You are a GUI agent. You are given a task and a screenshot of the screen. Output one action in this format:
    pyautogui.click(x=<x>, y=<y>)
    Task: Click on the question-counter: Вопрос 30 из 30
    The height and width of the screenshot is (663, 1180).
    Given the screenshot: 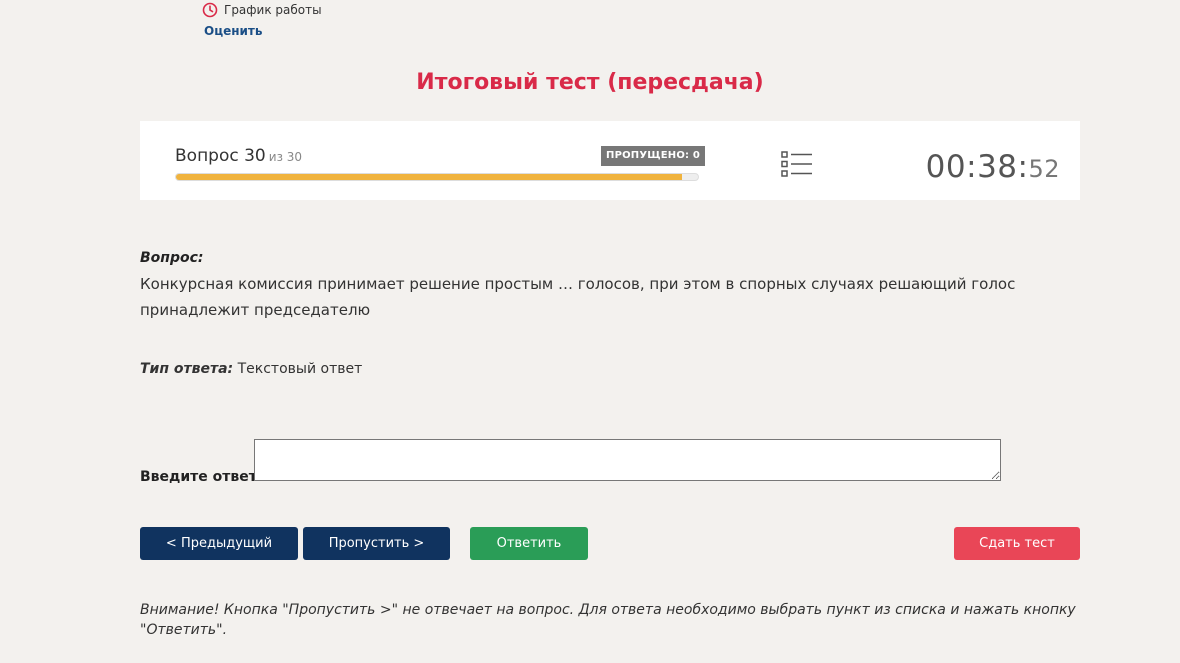 What is the action you would take?
    pyautogui.click(x=238, y=156)
    